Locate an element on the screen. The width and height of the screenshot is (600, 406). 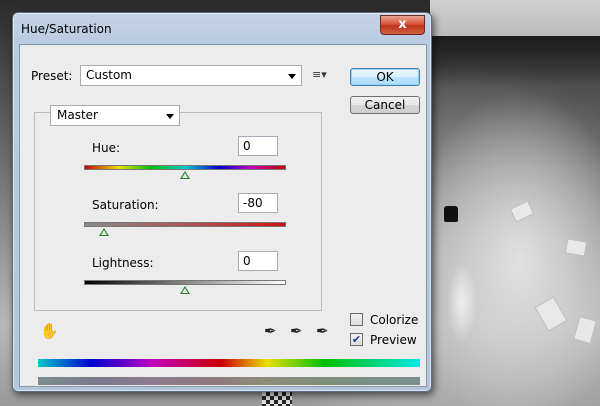
channel-dropdown: Master is located at coordinates (115, 115).